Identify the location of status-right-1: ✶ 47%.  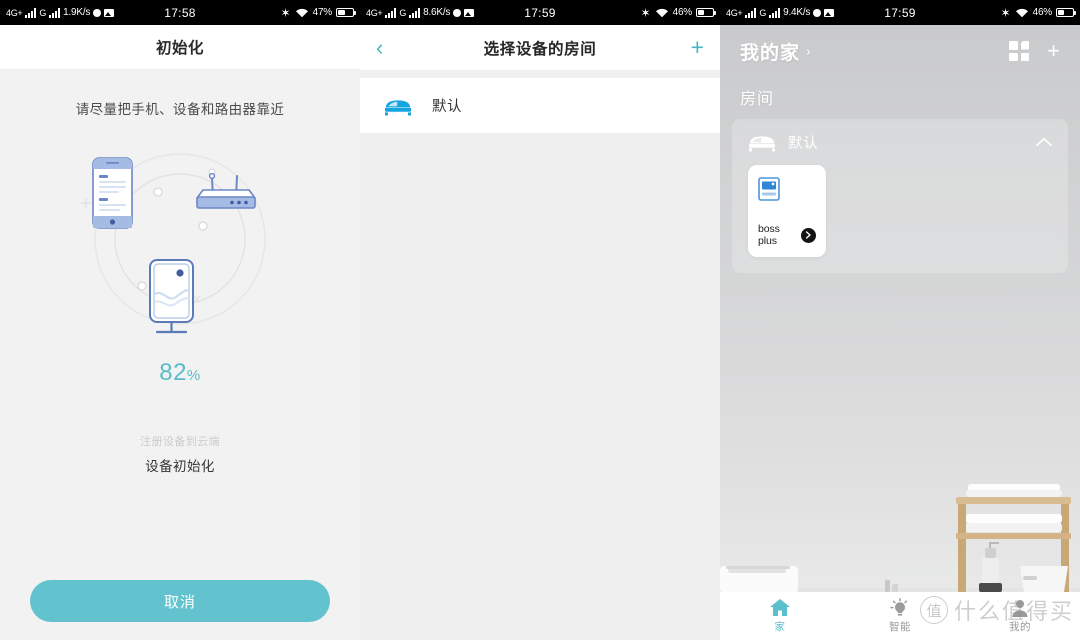
(318, 12).